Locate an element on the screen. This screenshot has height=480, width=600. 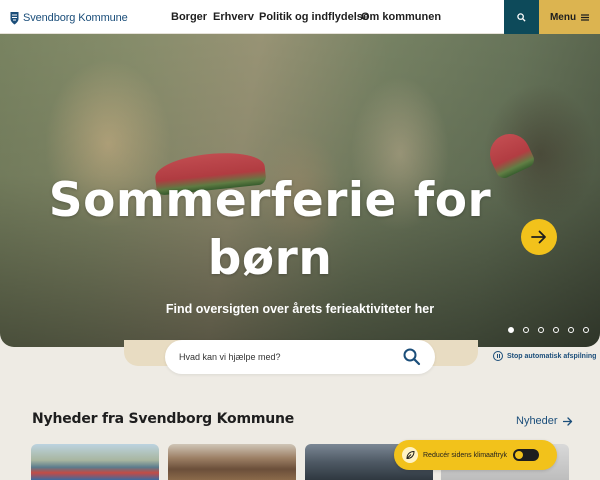
site-logo: Svendborg Kommune is located at coordinates (69, 18).